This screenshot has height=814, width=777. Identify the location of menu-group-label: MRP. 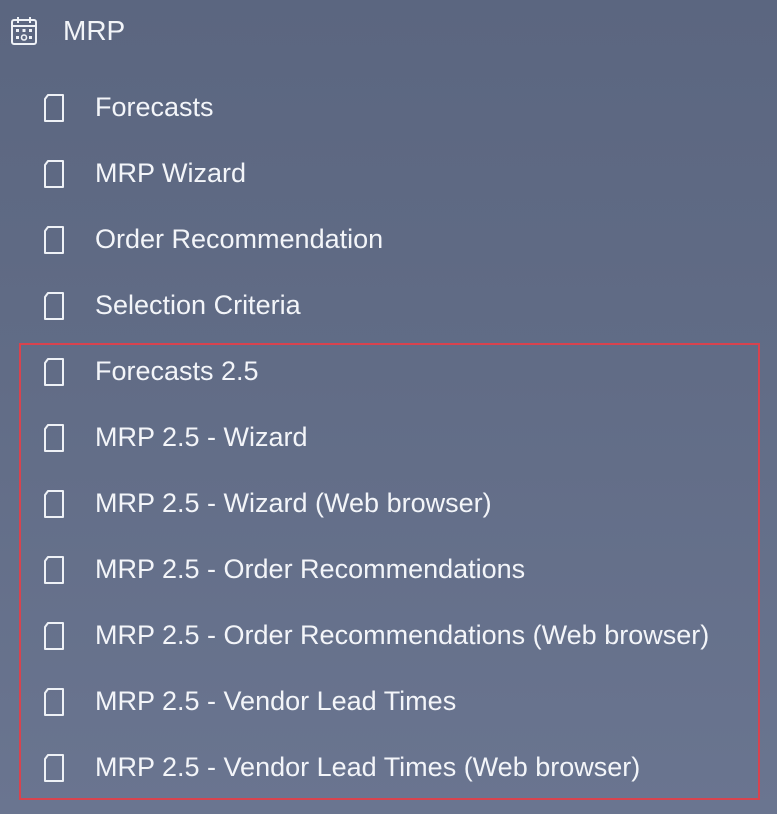
(94, 30).